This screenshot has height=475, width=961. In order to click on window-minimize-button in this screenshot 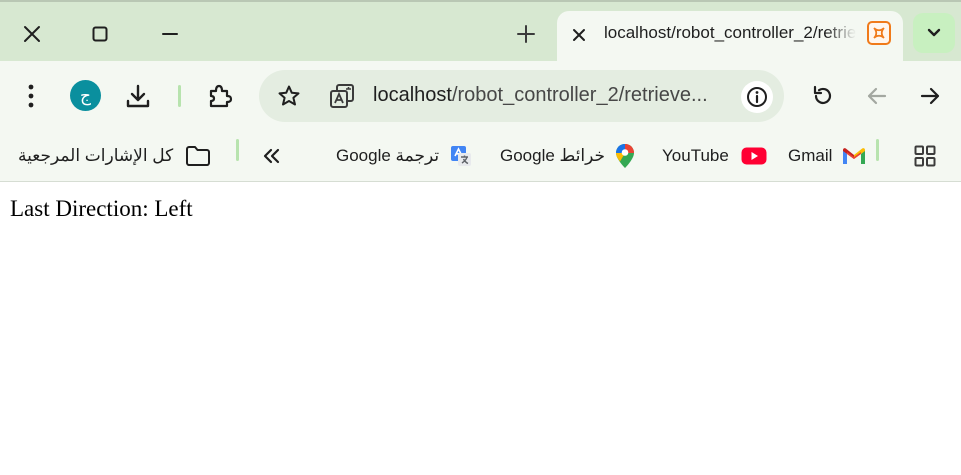, I will do `click(170, 34)`.